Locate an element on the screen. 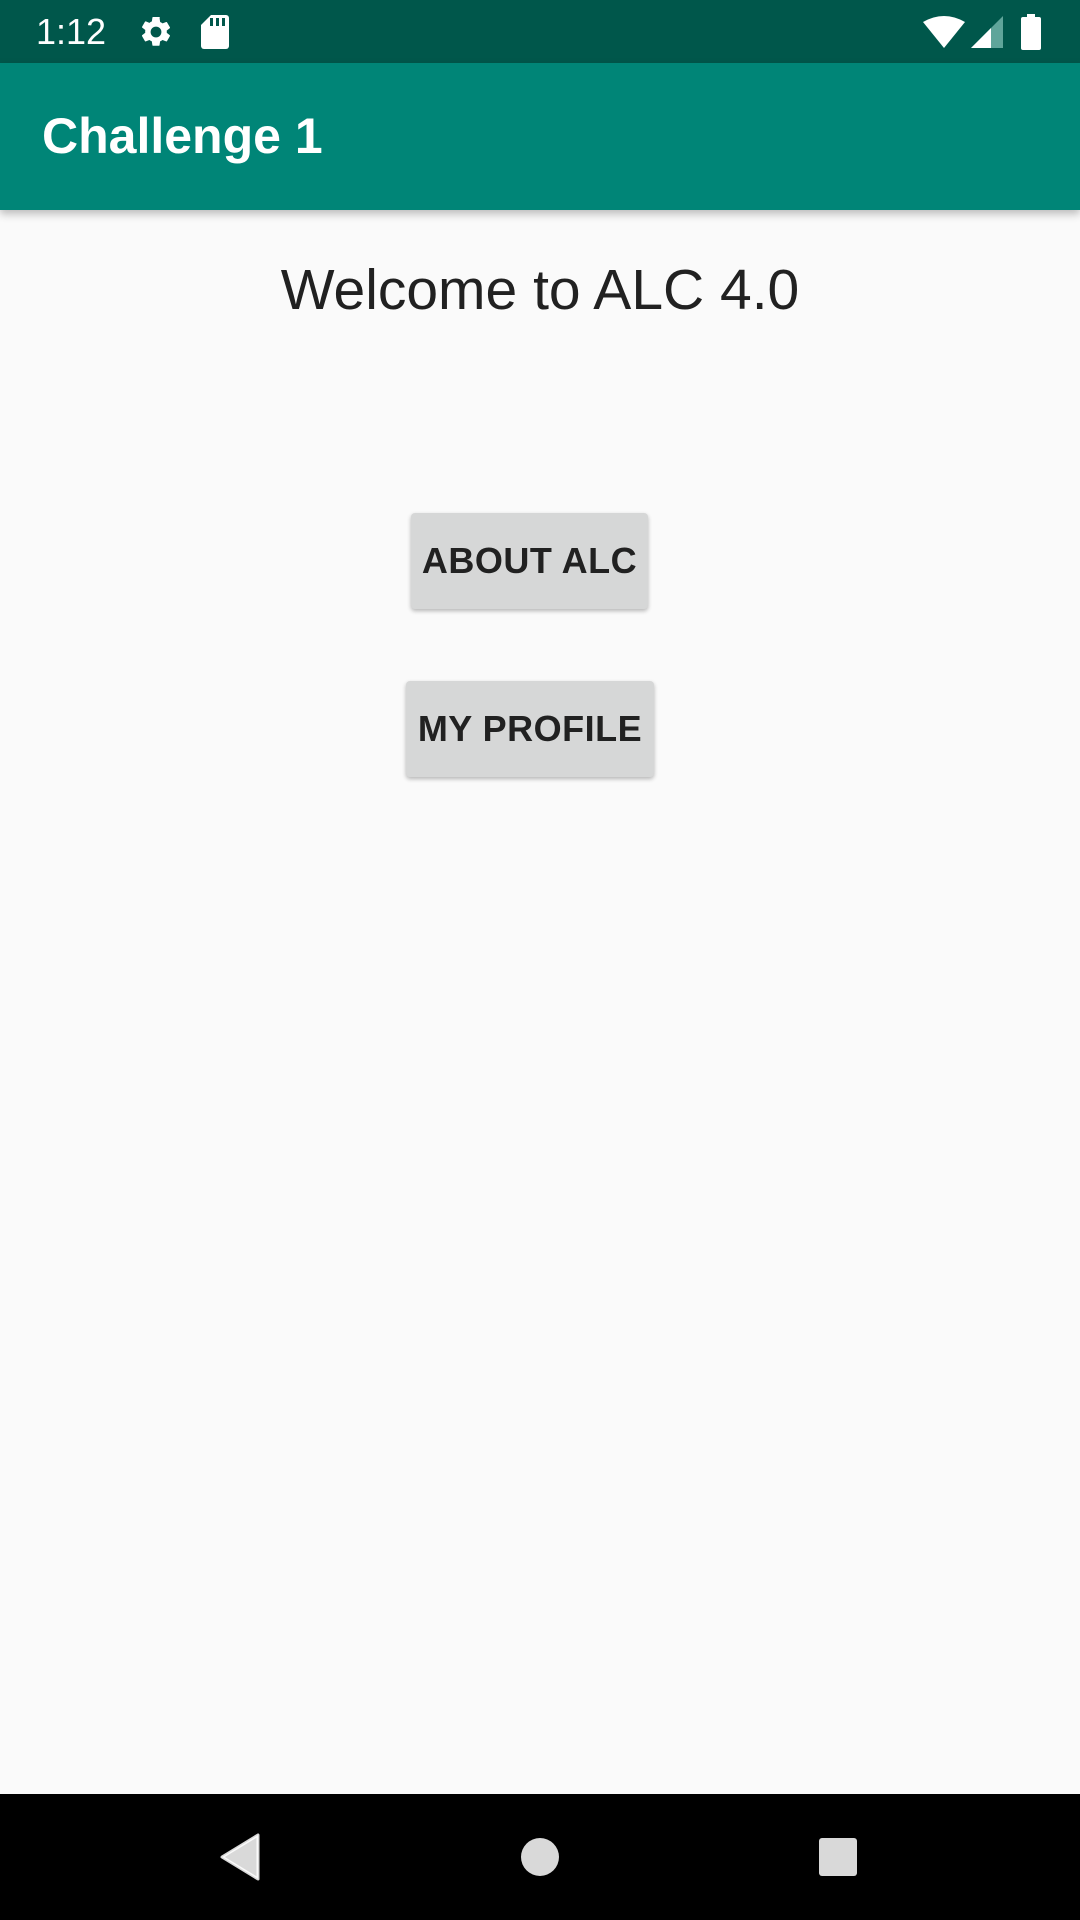 The image size is (1080, 1920). status-bar: 1:12 is located at coordinates (540, 31).